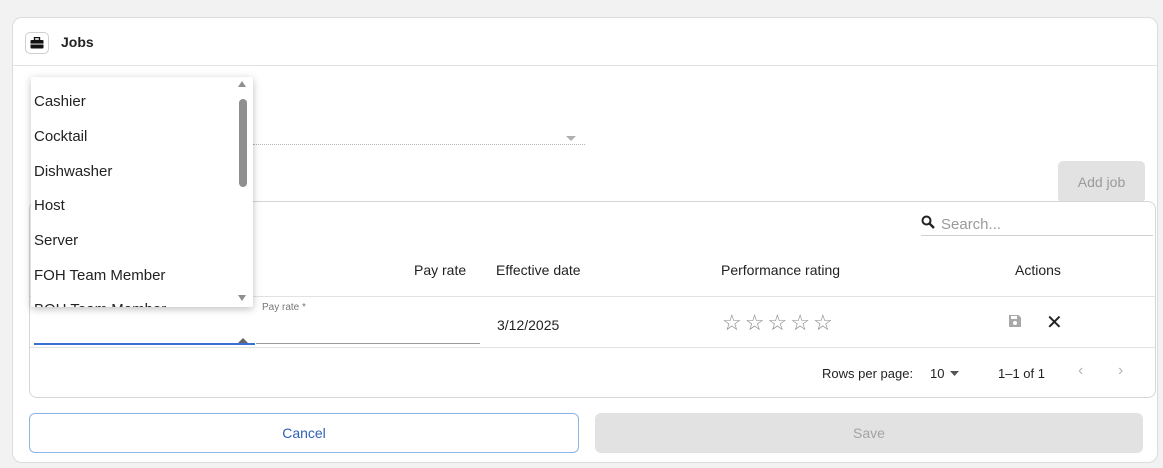  What do you see at coordinates (368, 343) in the screenshot?
I see `pay-rate-input` at bounding box center [368, 343].